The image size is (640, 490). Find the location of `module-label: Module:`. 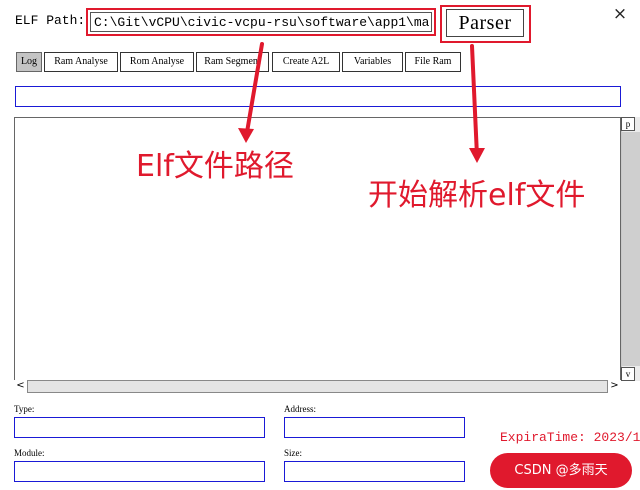

module-label: Module: is located at coordinates (29, 453).